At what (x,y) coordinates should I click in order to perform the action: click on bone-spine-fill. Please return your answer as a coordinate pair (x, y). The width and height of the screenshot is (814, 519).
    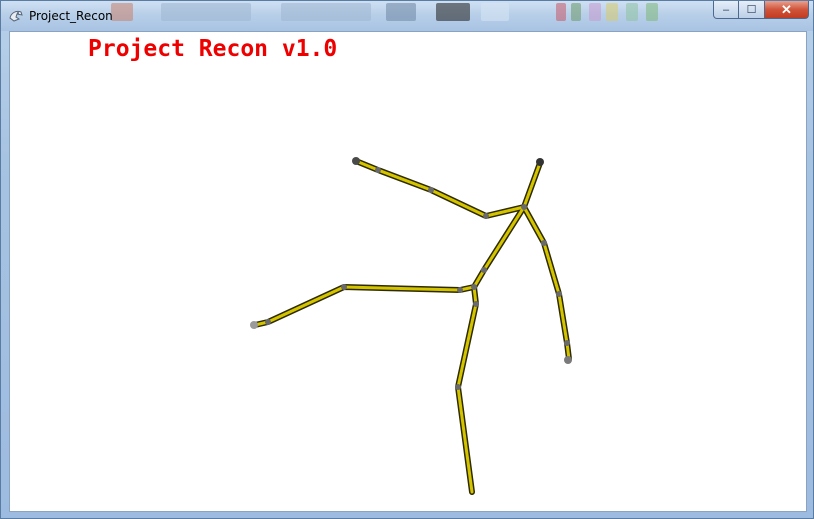
    Looking at the image, I should click on (499, 247).